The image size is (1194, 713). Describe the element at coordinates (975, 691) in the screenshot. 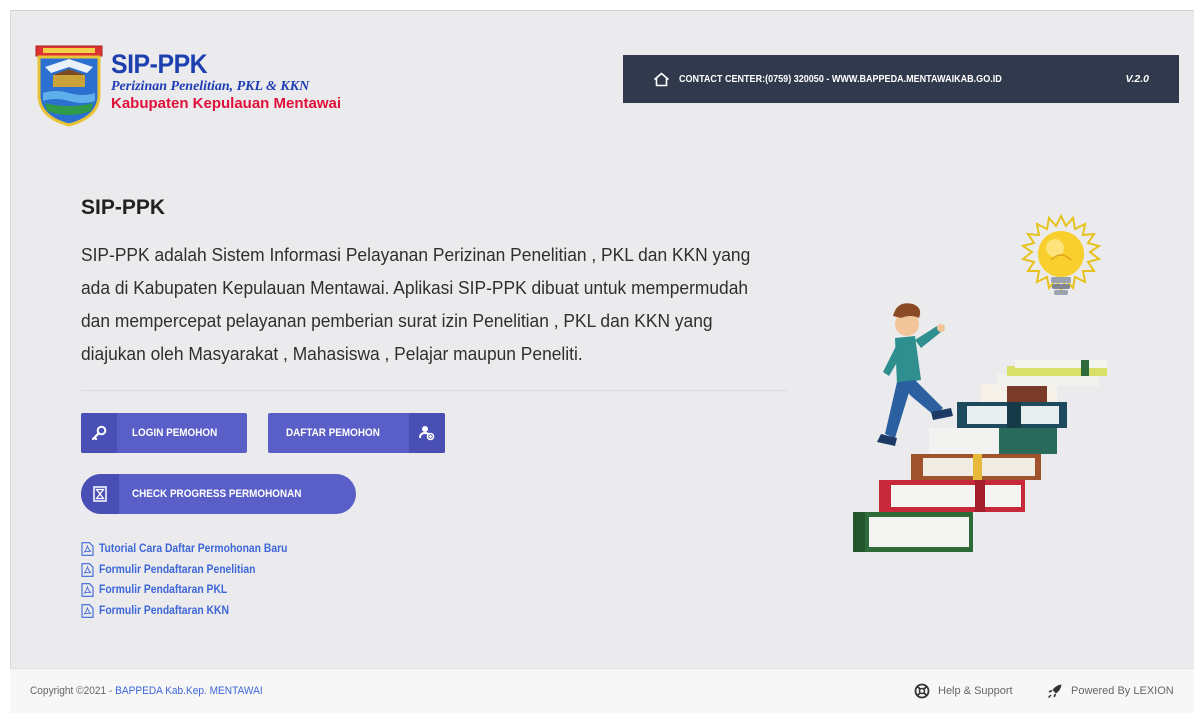

I see `help-support-label: Help & Support` at that location.